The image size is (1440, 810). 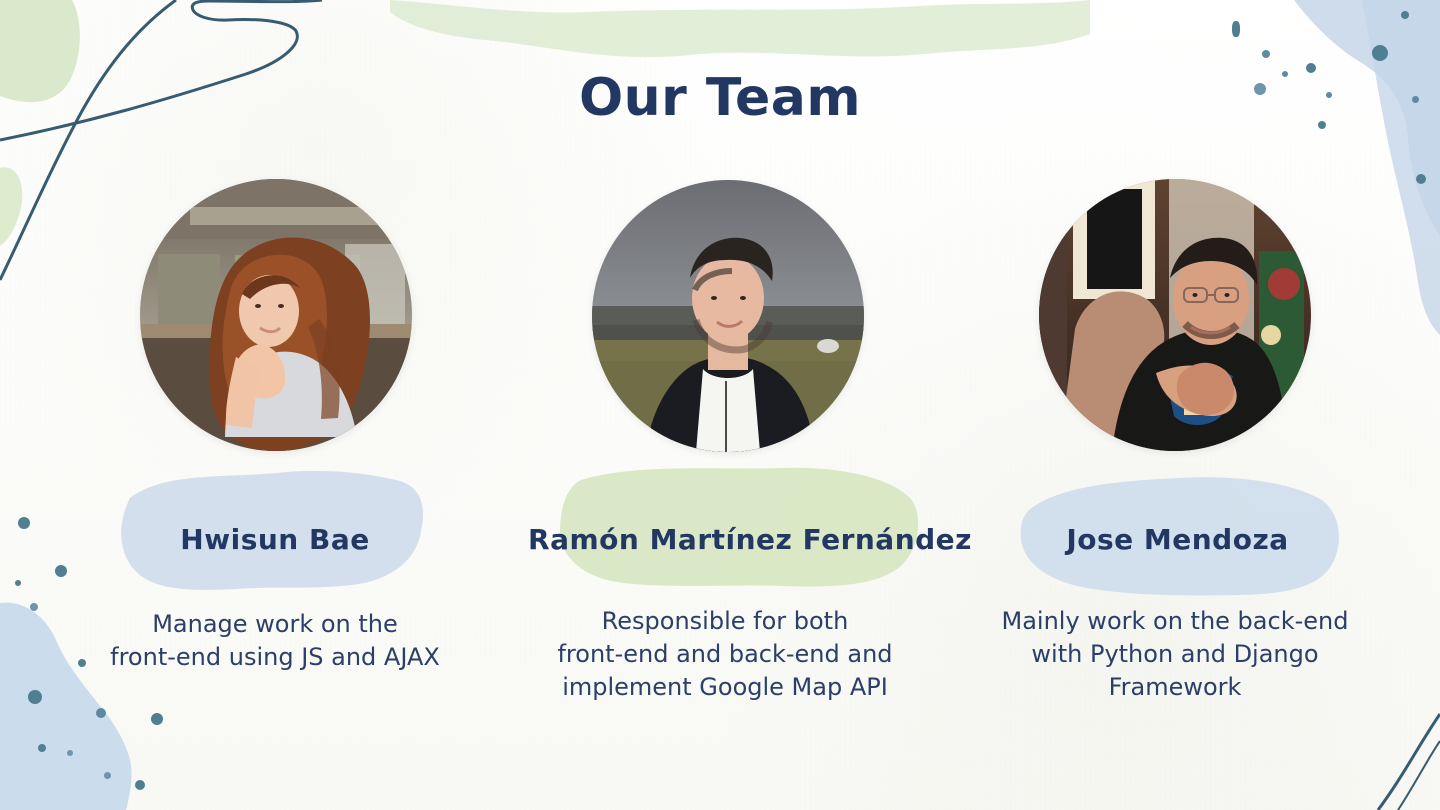 I want to click on role-line: Mainly work on the back-end, so click(x=1175, y=621).